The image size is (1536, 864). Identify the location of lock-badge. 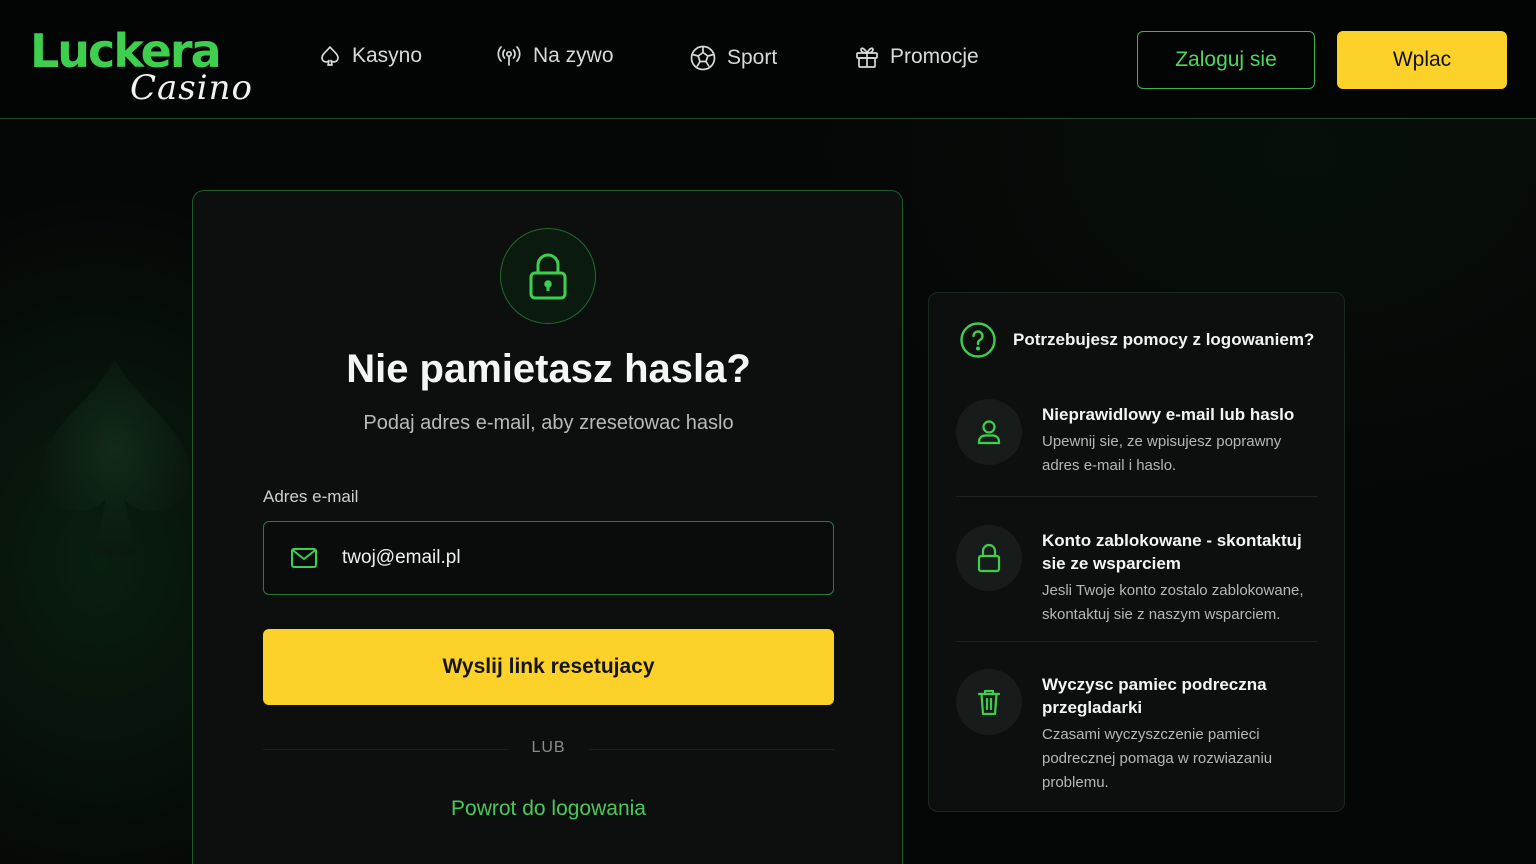
(548, 276).